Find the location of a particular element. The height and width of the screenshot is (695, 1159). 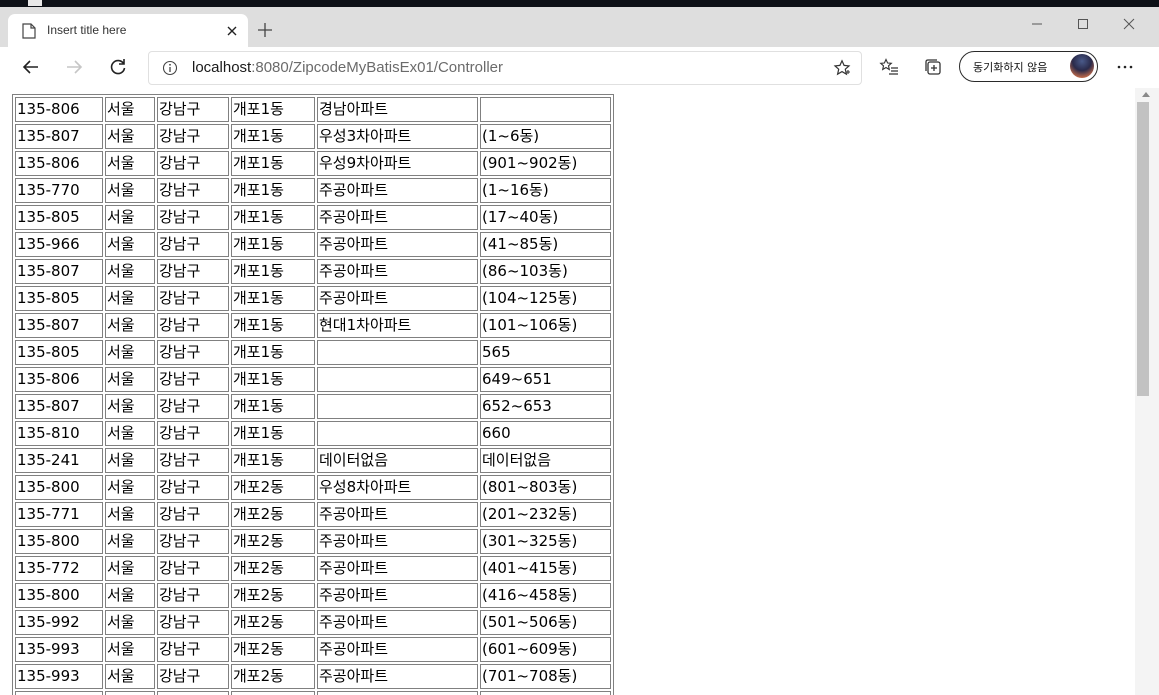

zipcode-cell: 135-241 is located at coordinates (59, 460).